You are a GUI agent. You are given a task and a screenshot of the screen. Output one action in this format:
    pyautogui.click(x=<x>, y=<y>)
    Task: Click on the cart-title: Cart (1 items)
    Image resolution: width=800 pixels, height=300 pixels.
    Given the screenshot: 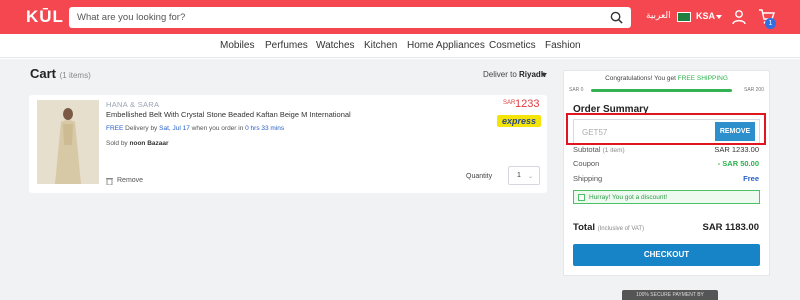 What is the action you would take?
    pyautogui.click(x=60, y=73)
    